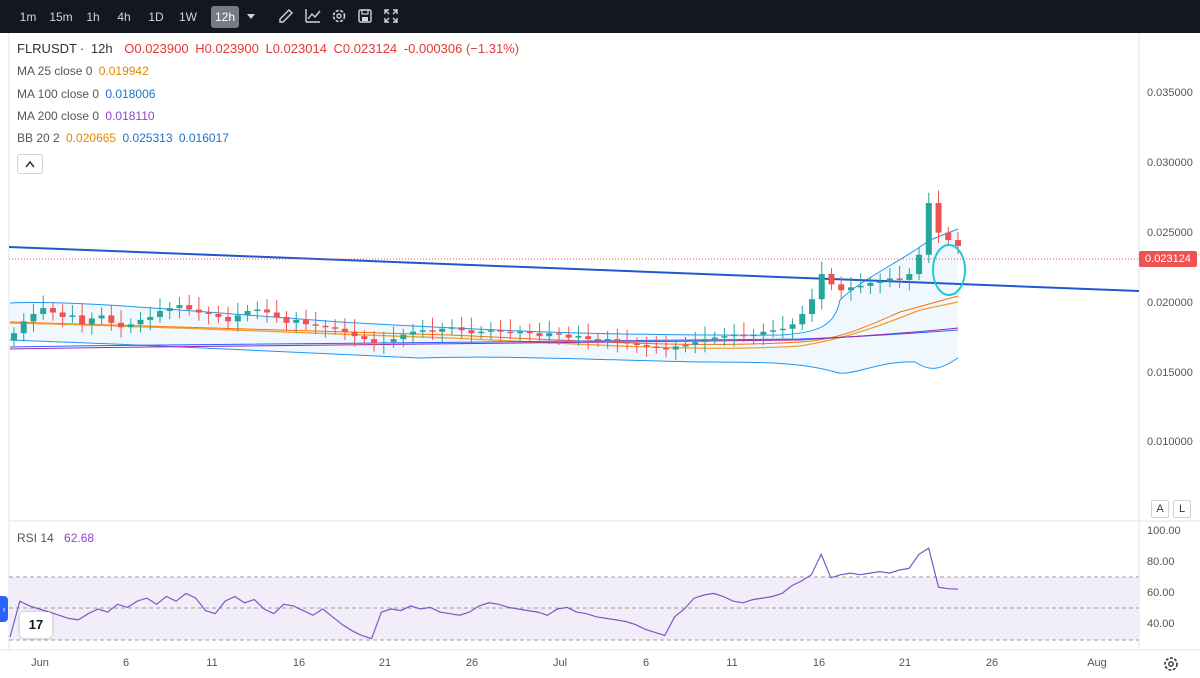 The width and height of the screenshot is (1200, 678). Describe the element at coordinates (1170, 373) in the screenshot. I see `price-axis-label: 0.015000` at that location.